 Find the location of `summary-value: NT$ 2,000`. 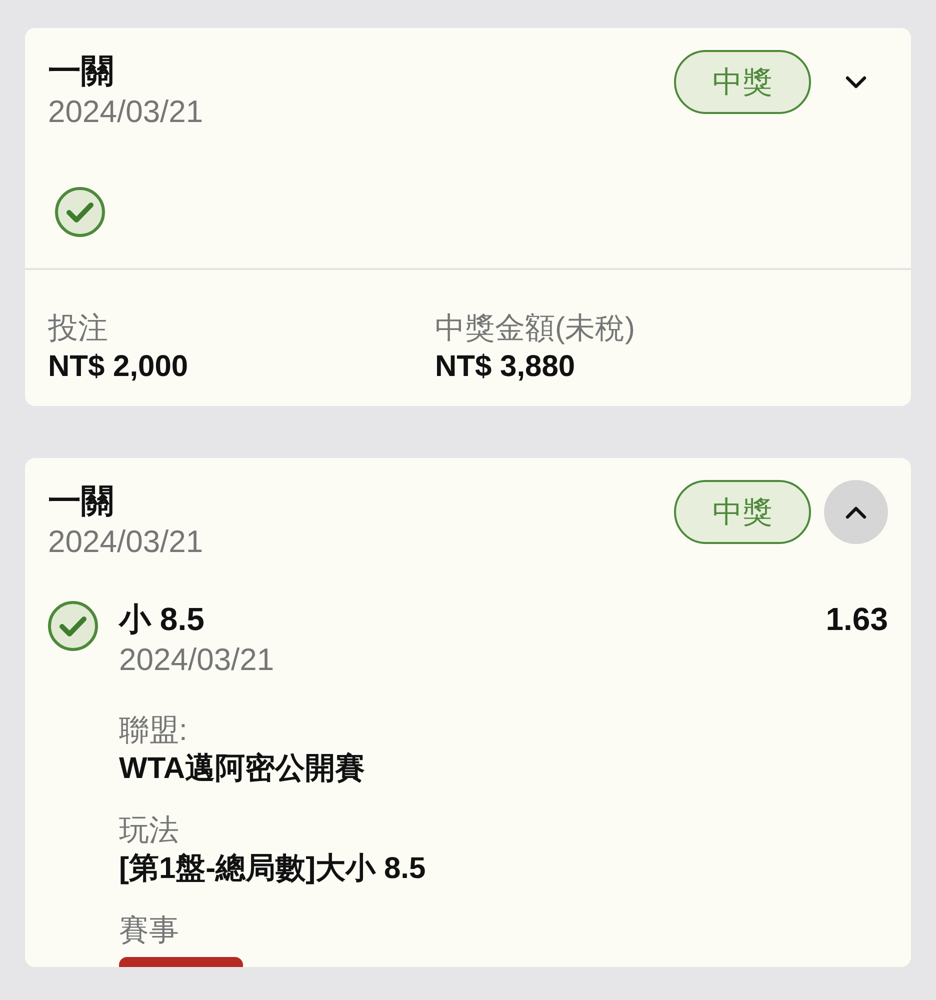

summary-value: NT$ 2,000 is located at coordinates (118, 367).